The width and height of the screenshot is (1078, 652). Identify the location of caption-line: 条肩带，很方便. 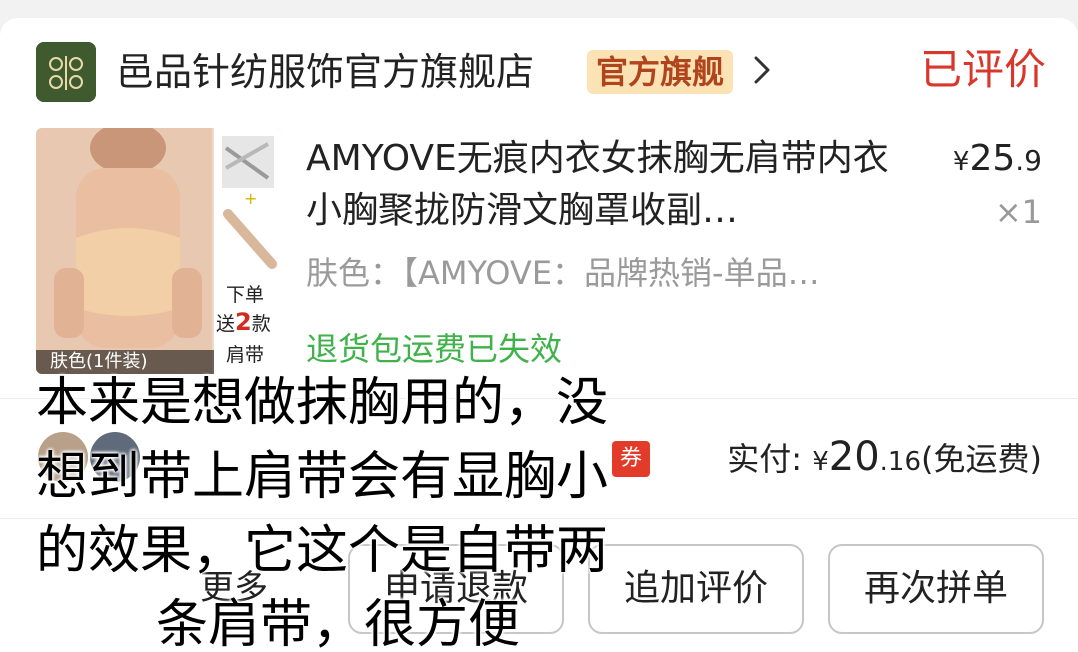
(338, 623).